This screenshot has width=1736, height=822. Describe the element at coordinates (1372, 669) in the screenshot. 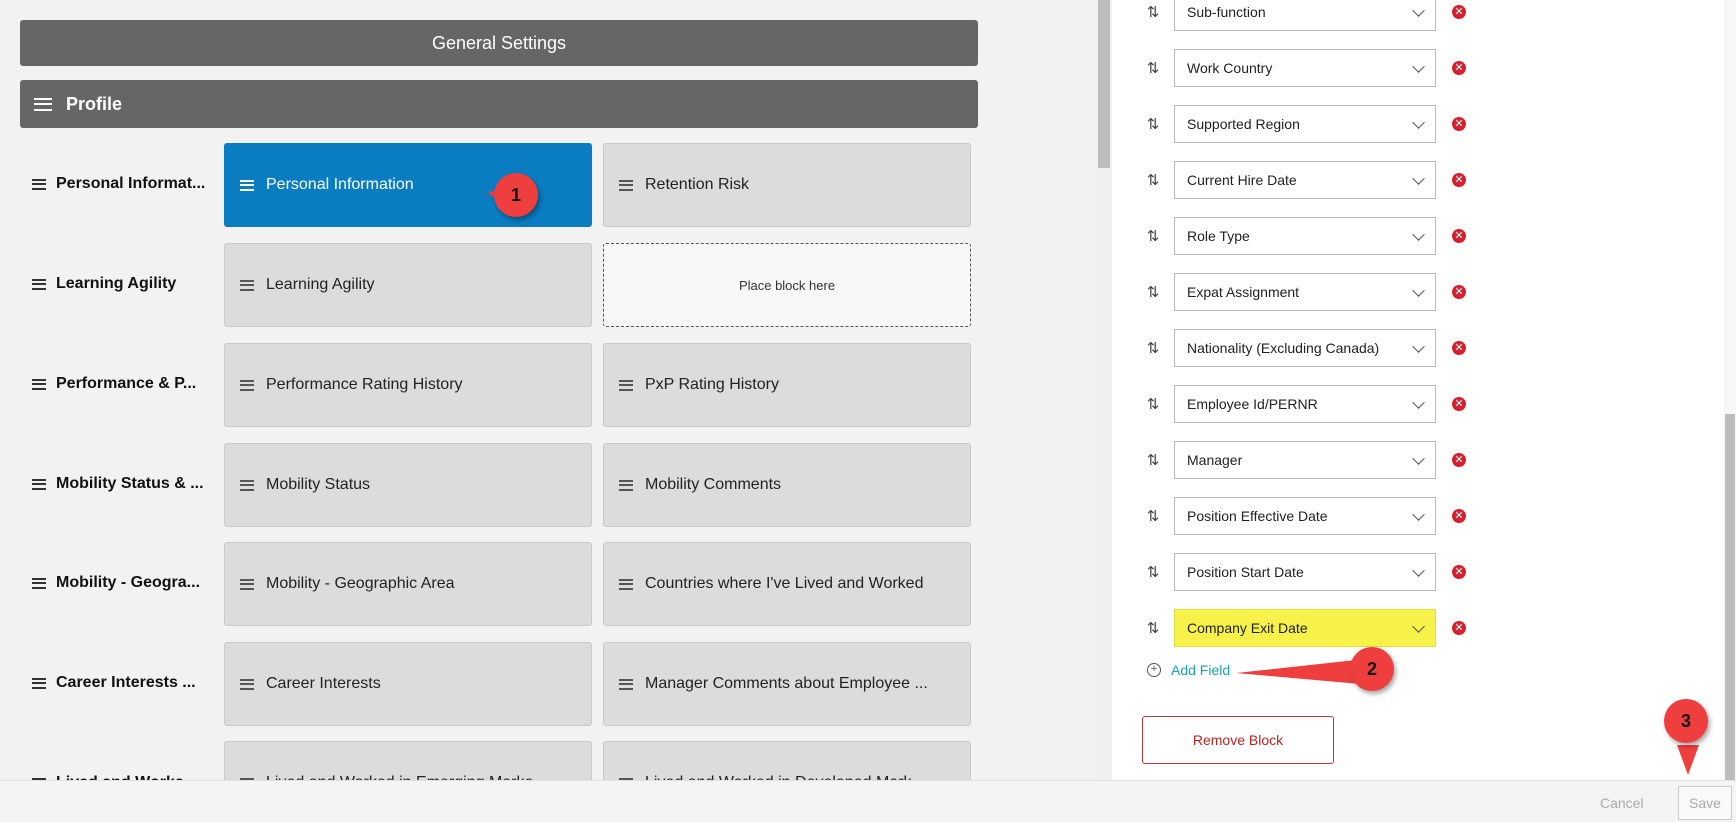

I see `callout-badge-2: 2` at that location.